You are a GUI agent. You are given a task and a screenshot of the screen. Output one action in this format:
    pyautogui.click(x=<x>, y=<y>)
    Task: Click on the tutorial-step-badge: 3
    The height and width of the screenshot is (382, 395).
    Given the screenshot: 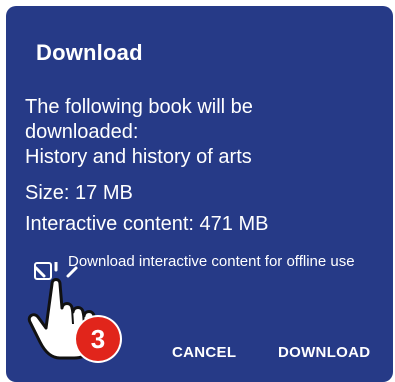 What is the action you would take?
    pyautogui.click(x=98, y=339)
    